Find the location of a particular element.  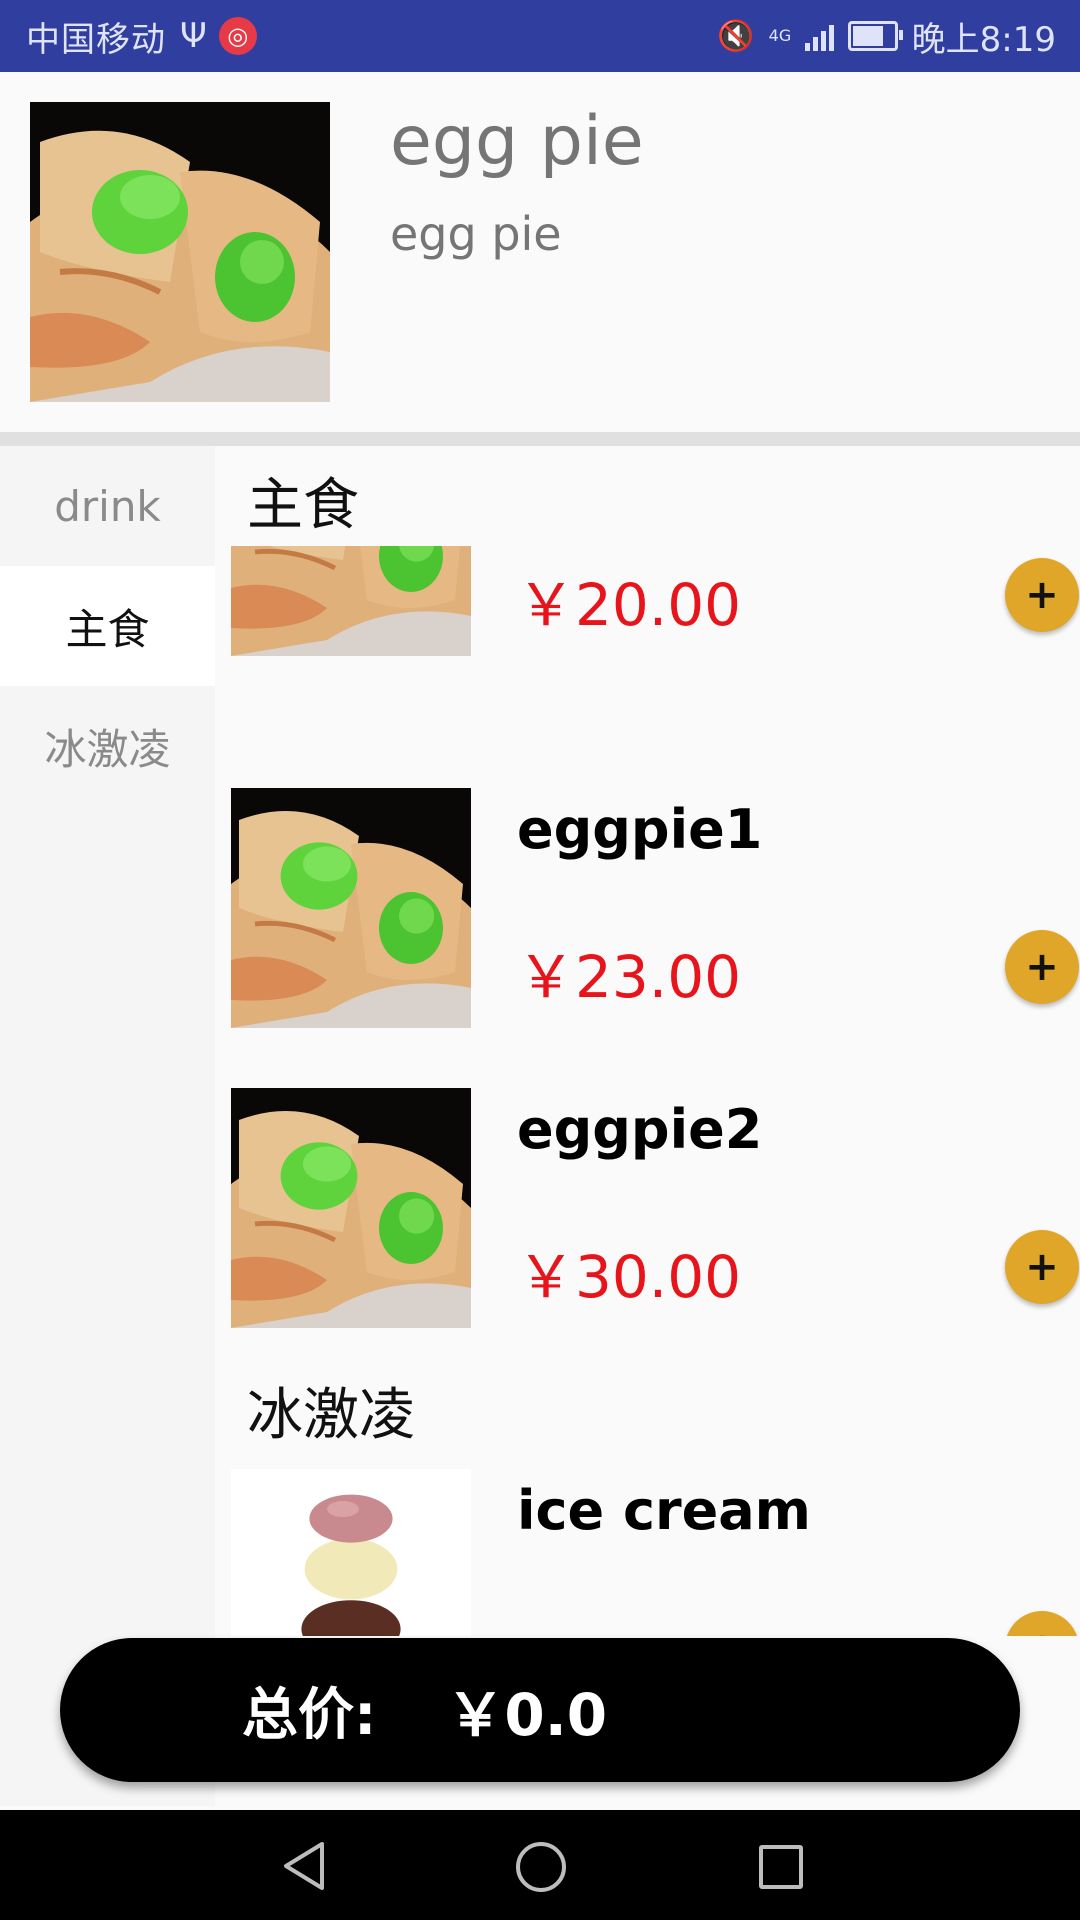

battery-icon is located at coordinates (875, 36).